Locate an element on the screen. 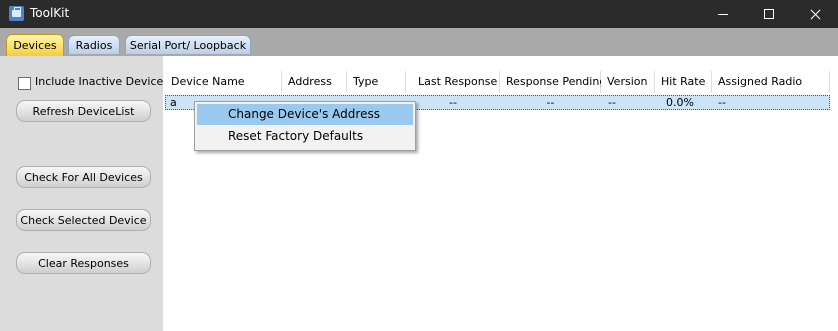 The image size is (838, 331). column-header-response-pending: Response Pending is located at coordinates (553, 82).